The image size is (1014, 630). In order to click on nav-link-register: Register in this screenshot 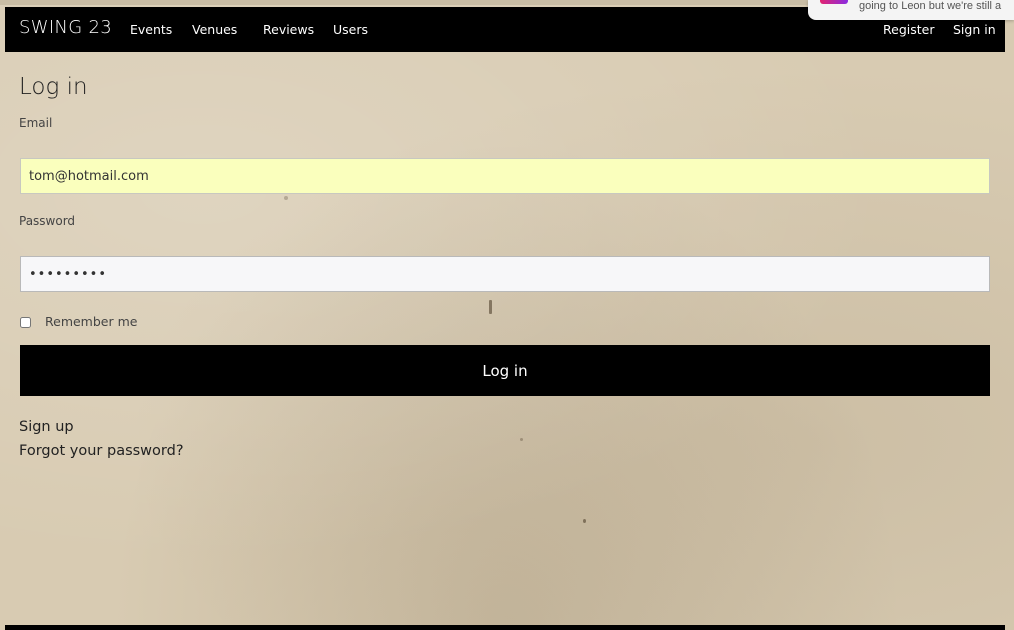, I will do `click(908, 29)`.